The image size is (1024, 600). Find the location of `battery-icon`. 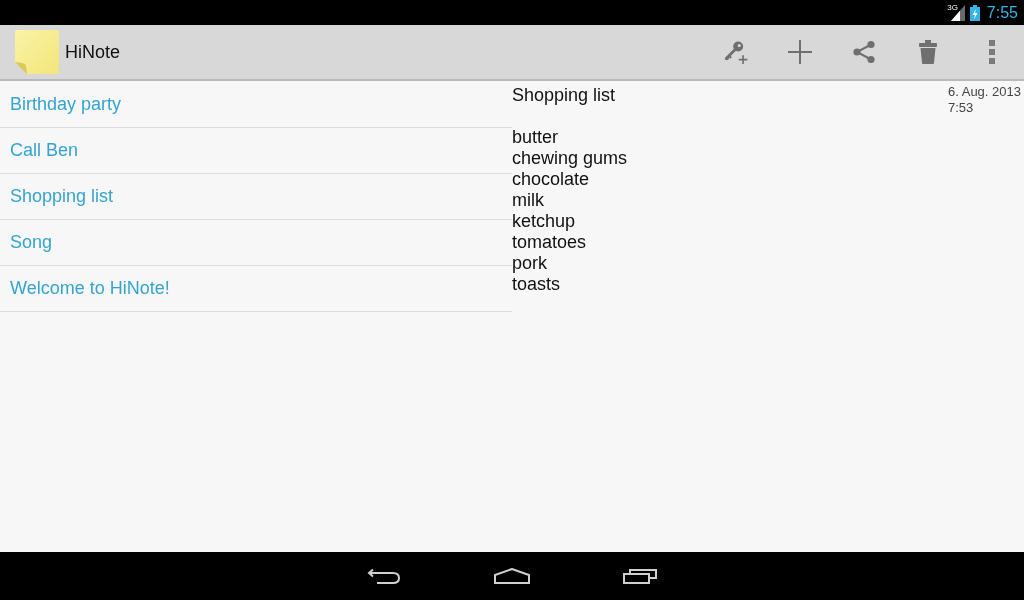

battery-icon is located at coordinates (974, 12).